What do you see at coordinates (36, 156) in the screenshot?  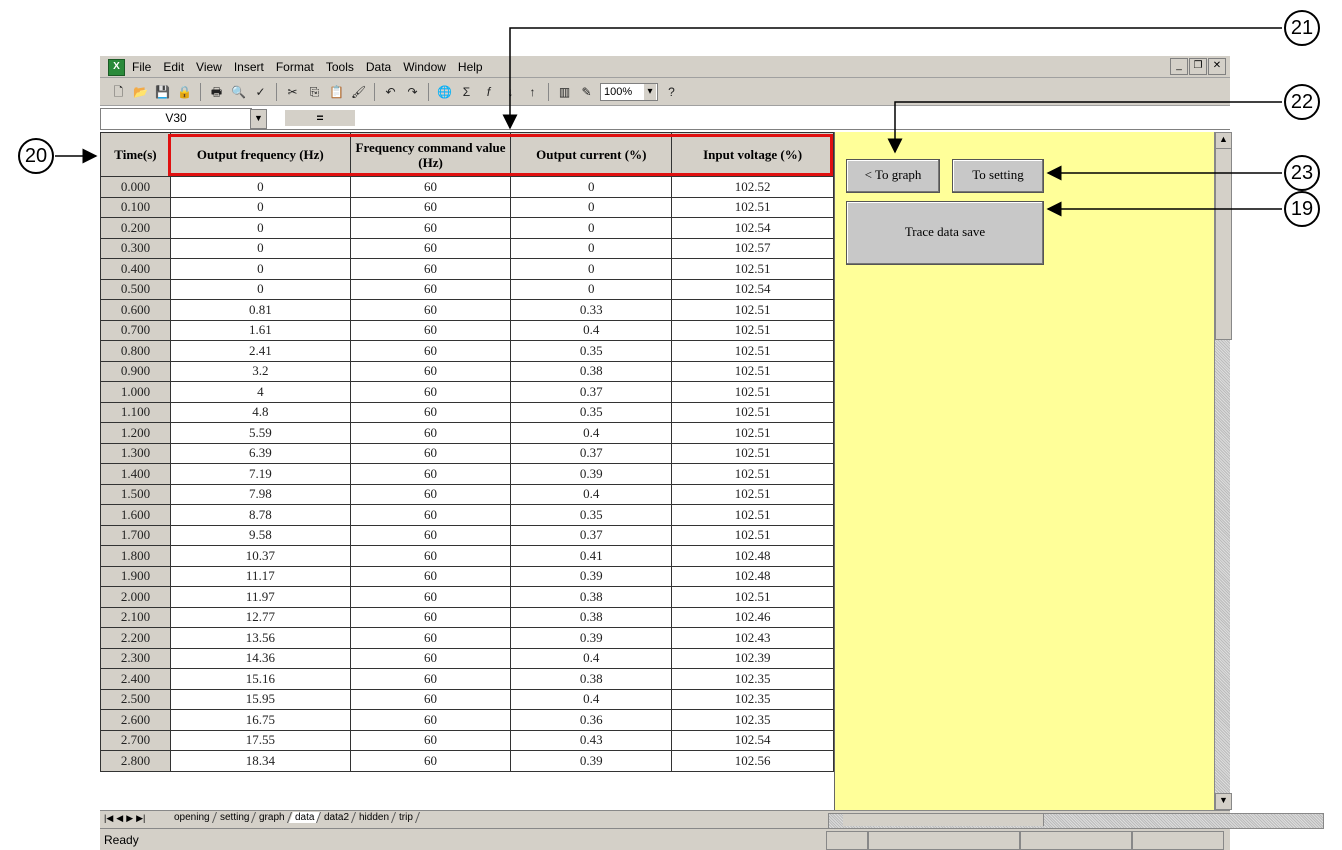 I see `callout-20: 20` at bounding box center [36, 156].